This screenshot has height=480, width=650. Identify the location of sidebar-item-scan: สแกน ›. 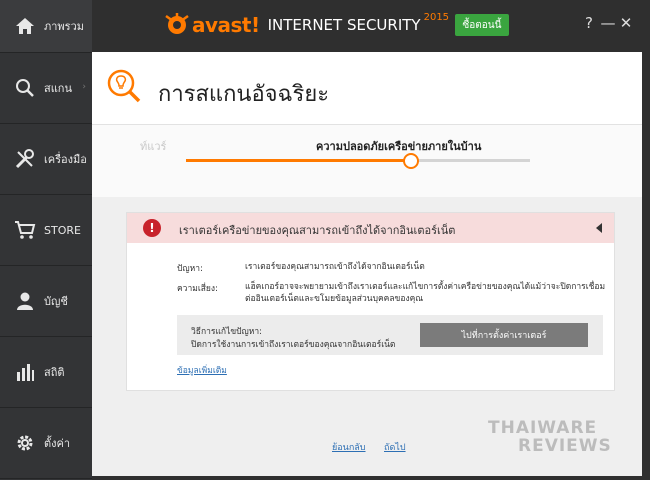
(46, 88).